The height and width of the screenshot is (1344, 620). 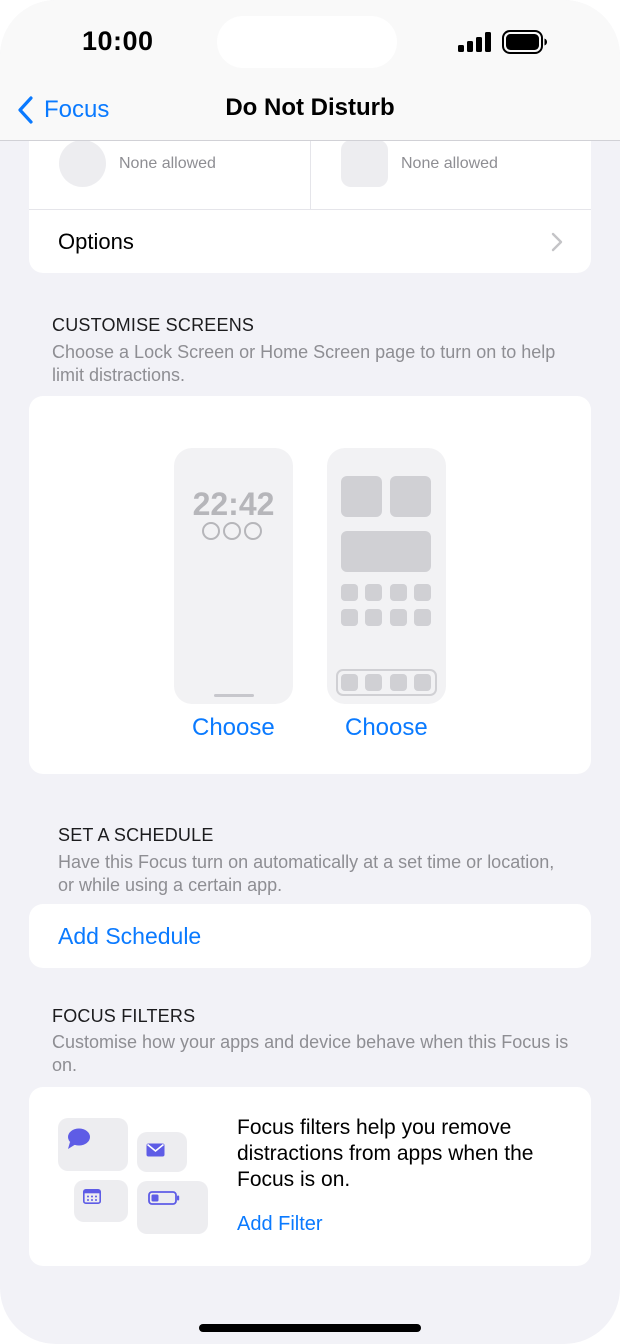 What do you see at coordinates (310, 70) in the screenshot?
I see `navigation-bar: 10:00 Focus Do Not Disturb` at bounding box center [310, 70].